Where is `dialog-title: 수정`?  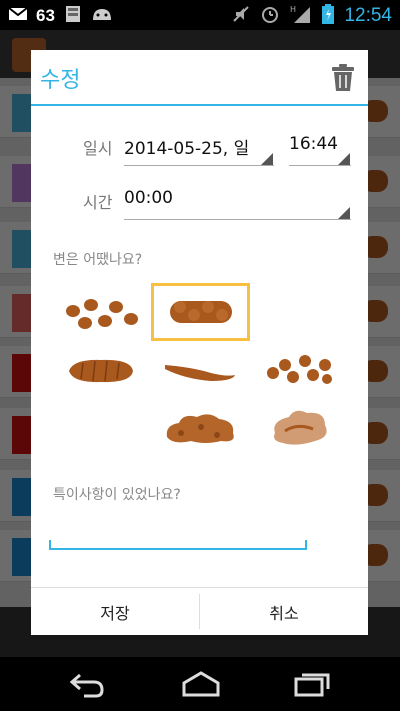 dialog-title: 수정 is located at coordinates (60, 80).